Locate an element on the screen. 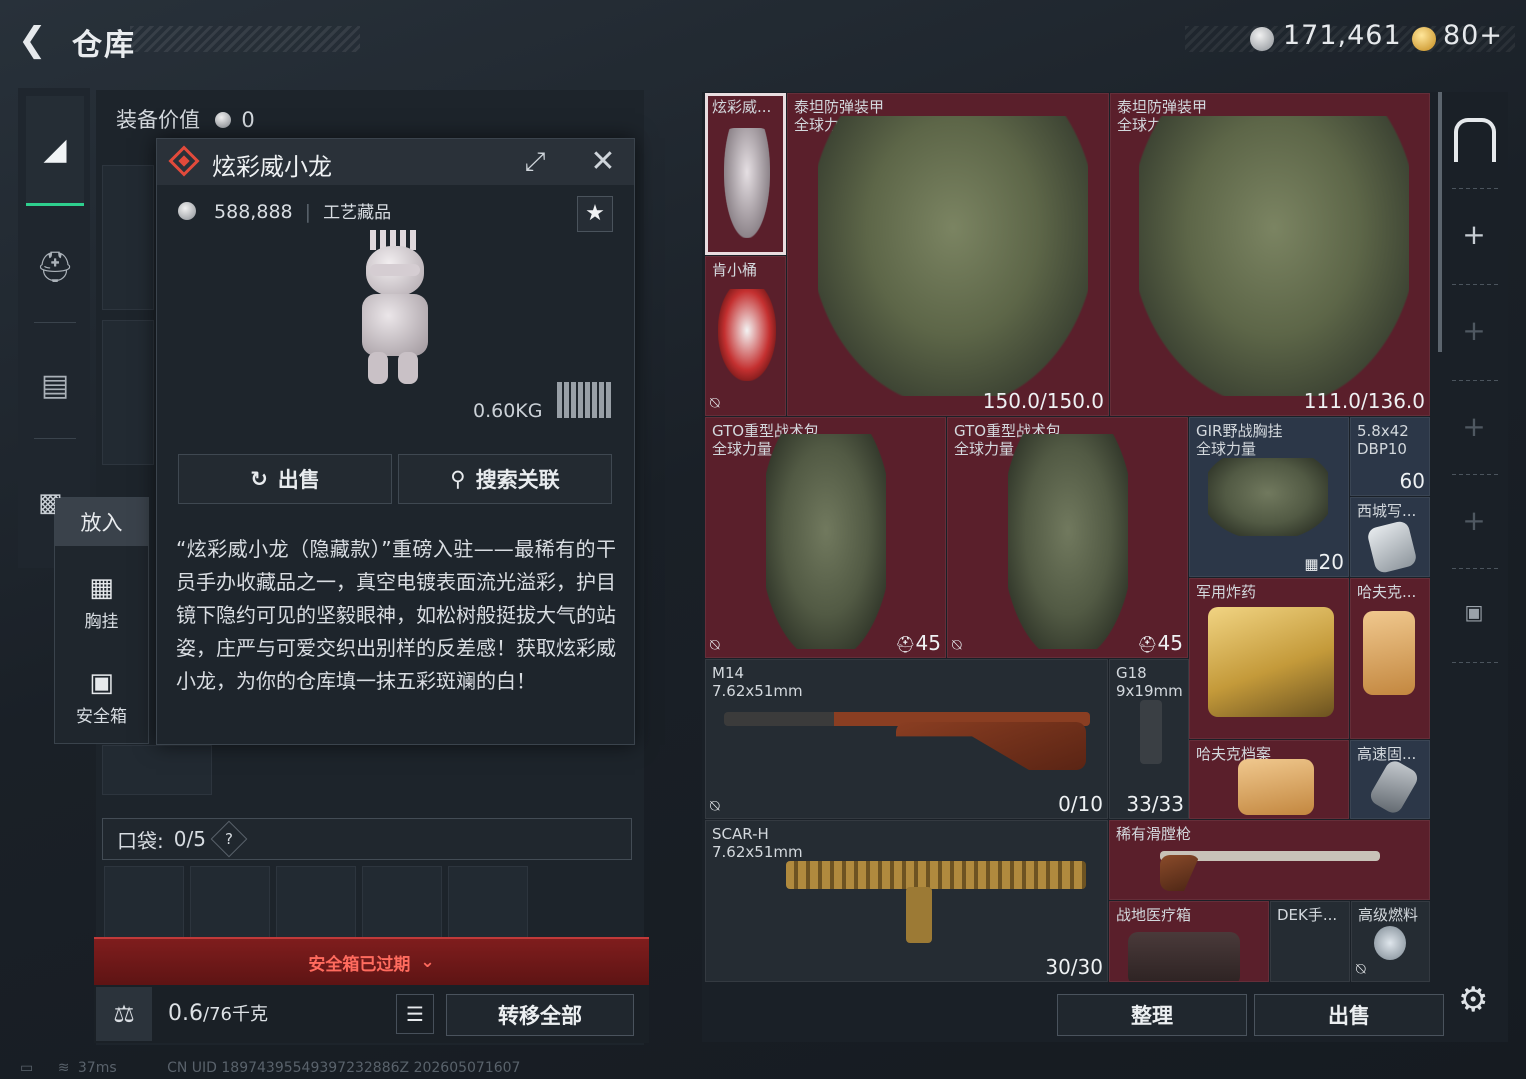 The image size is (1526, 1079). arrange-label: 整理 is located at coordinates (1152, 1016).